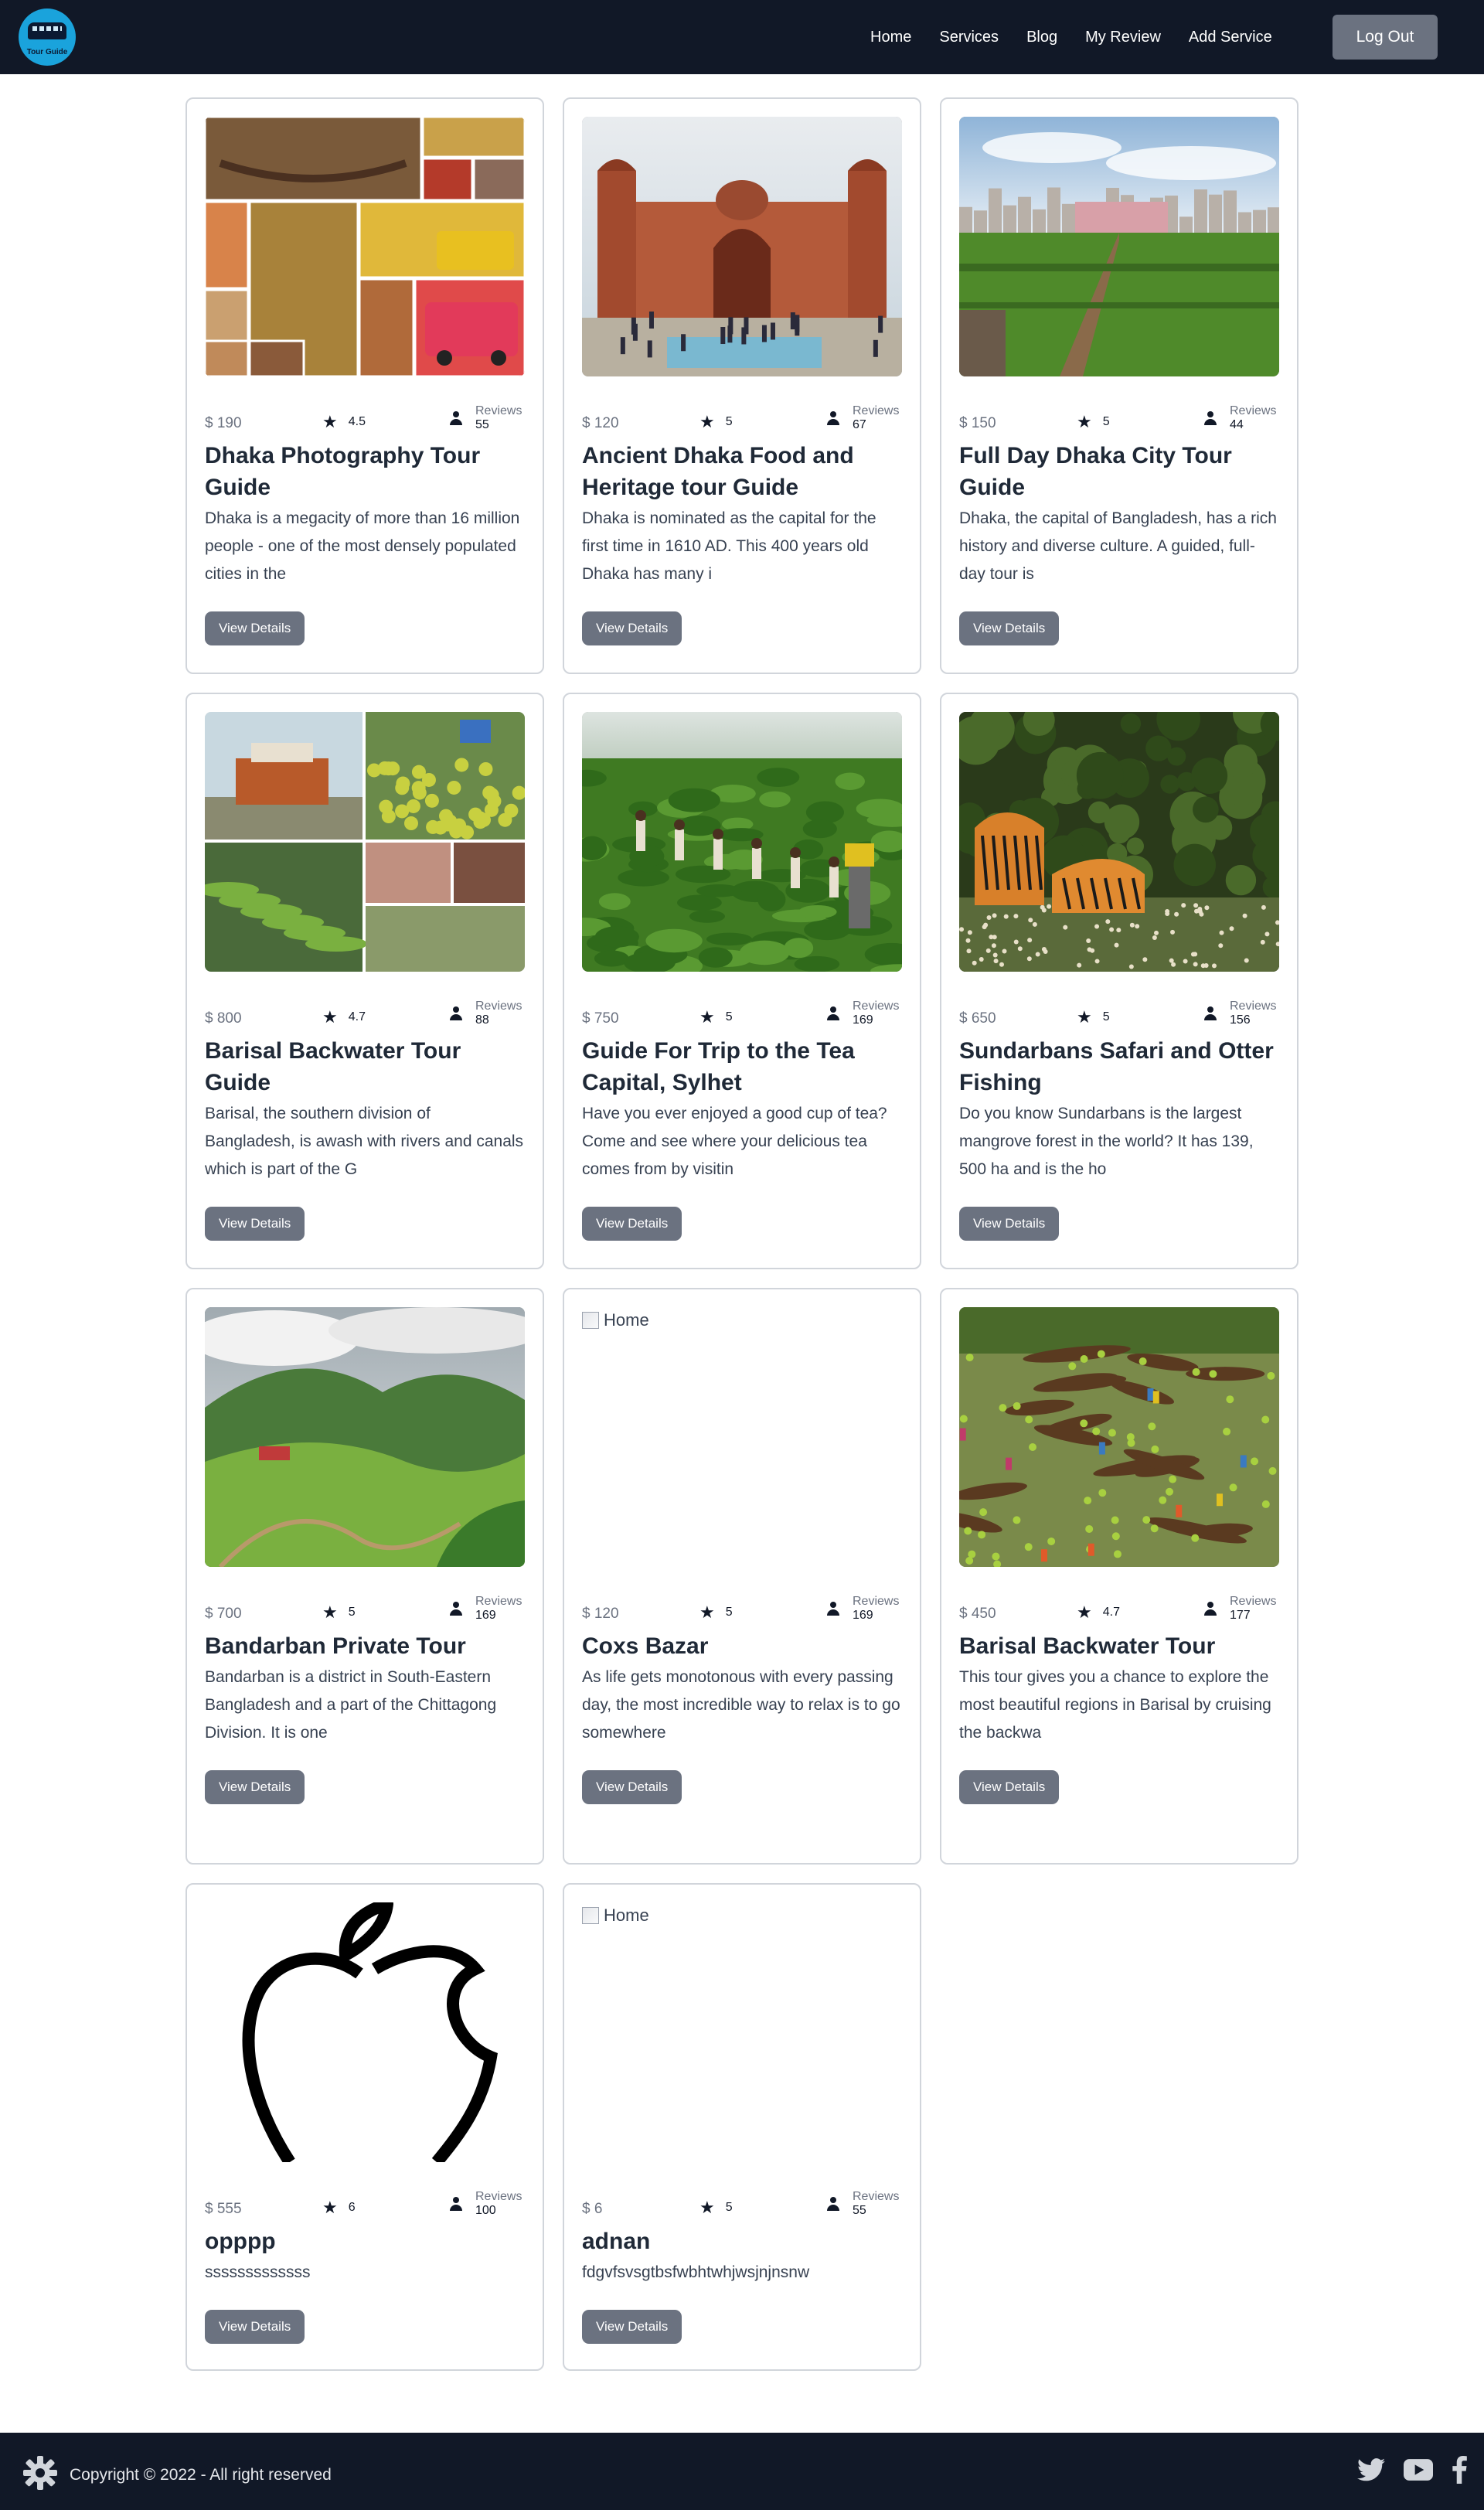  I want to click on reviews-count: 177, so click(1240, 1616).